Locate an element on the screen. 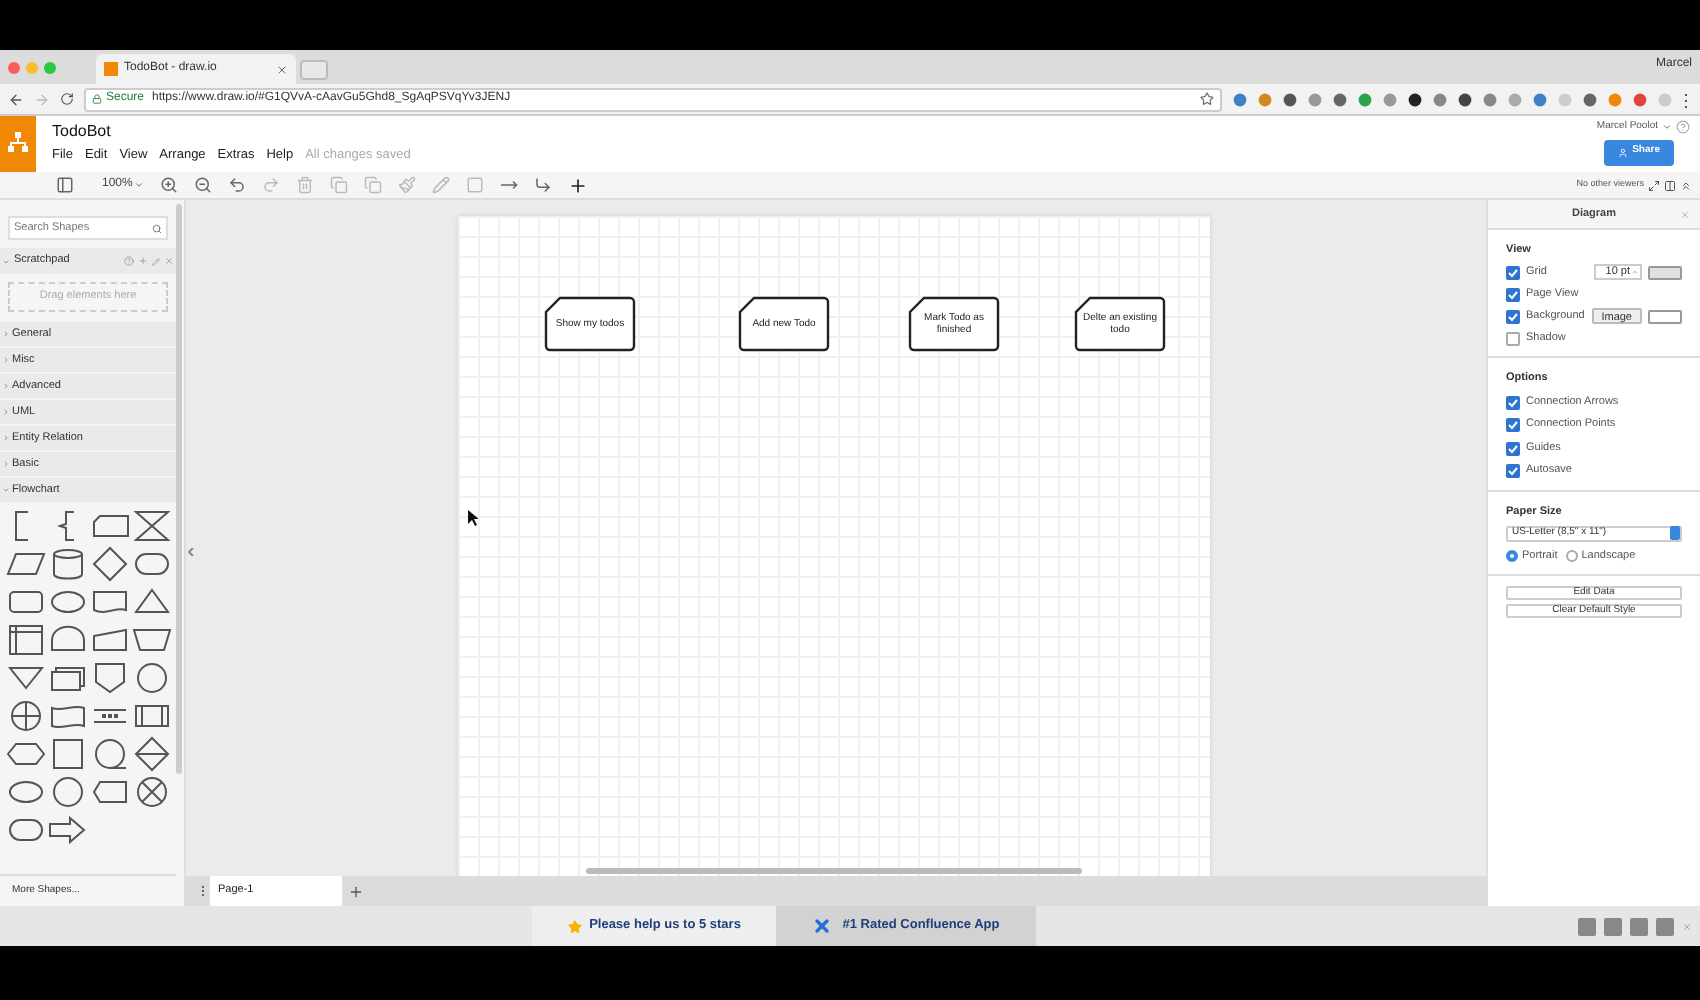  drawio-logo-icon is located at coordinates (111, 69).